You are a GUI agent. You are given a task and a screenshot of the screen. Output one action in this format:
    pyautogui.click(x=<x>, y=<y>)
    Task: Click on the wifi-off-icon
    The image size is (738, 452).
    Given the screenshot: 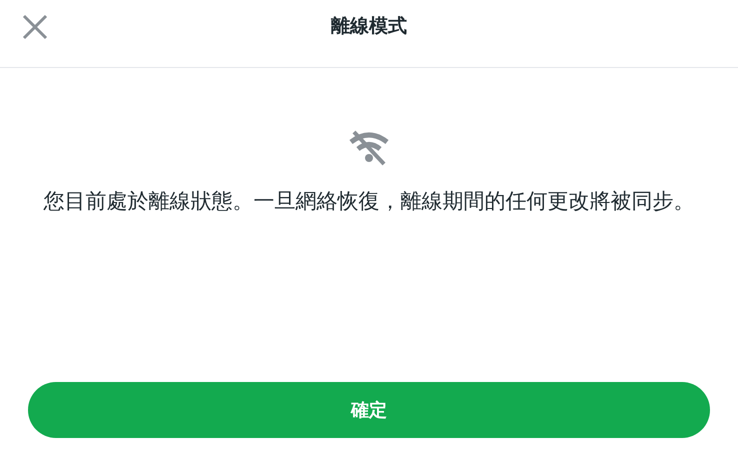 What is the action you would take?
    pyautogui.click(x=369, y=148)
    